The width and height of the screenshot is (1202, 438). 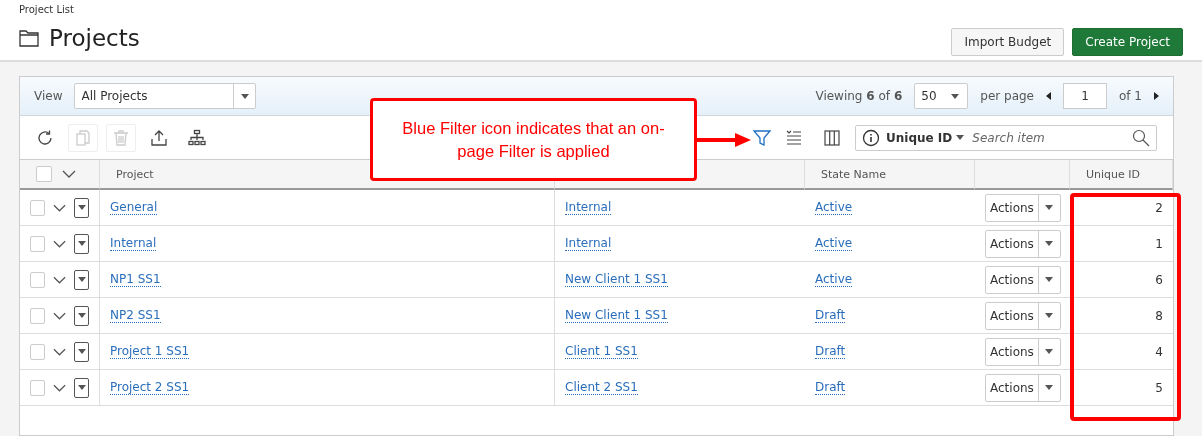 What do you see at coordinates (135, 315) in the screenshot?
I see `project-link: NP2 SS1` at bounding box center [135, 315].